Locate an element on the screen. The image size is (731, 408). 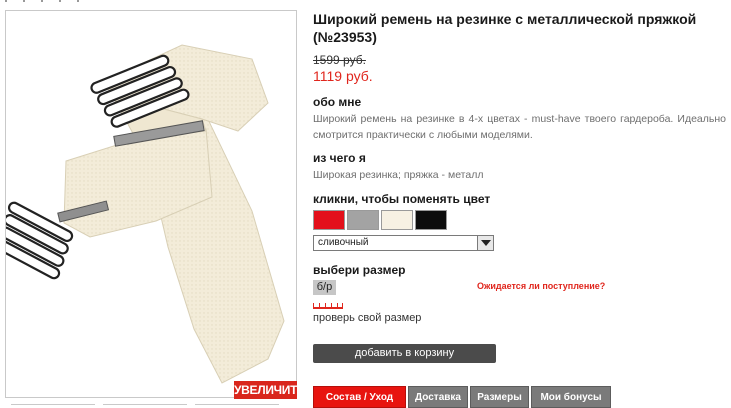
color-select-value: сливочный is located at coordinates (343, 242).